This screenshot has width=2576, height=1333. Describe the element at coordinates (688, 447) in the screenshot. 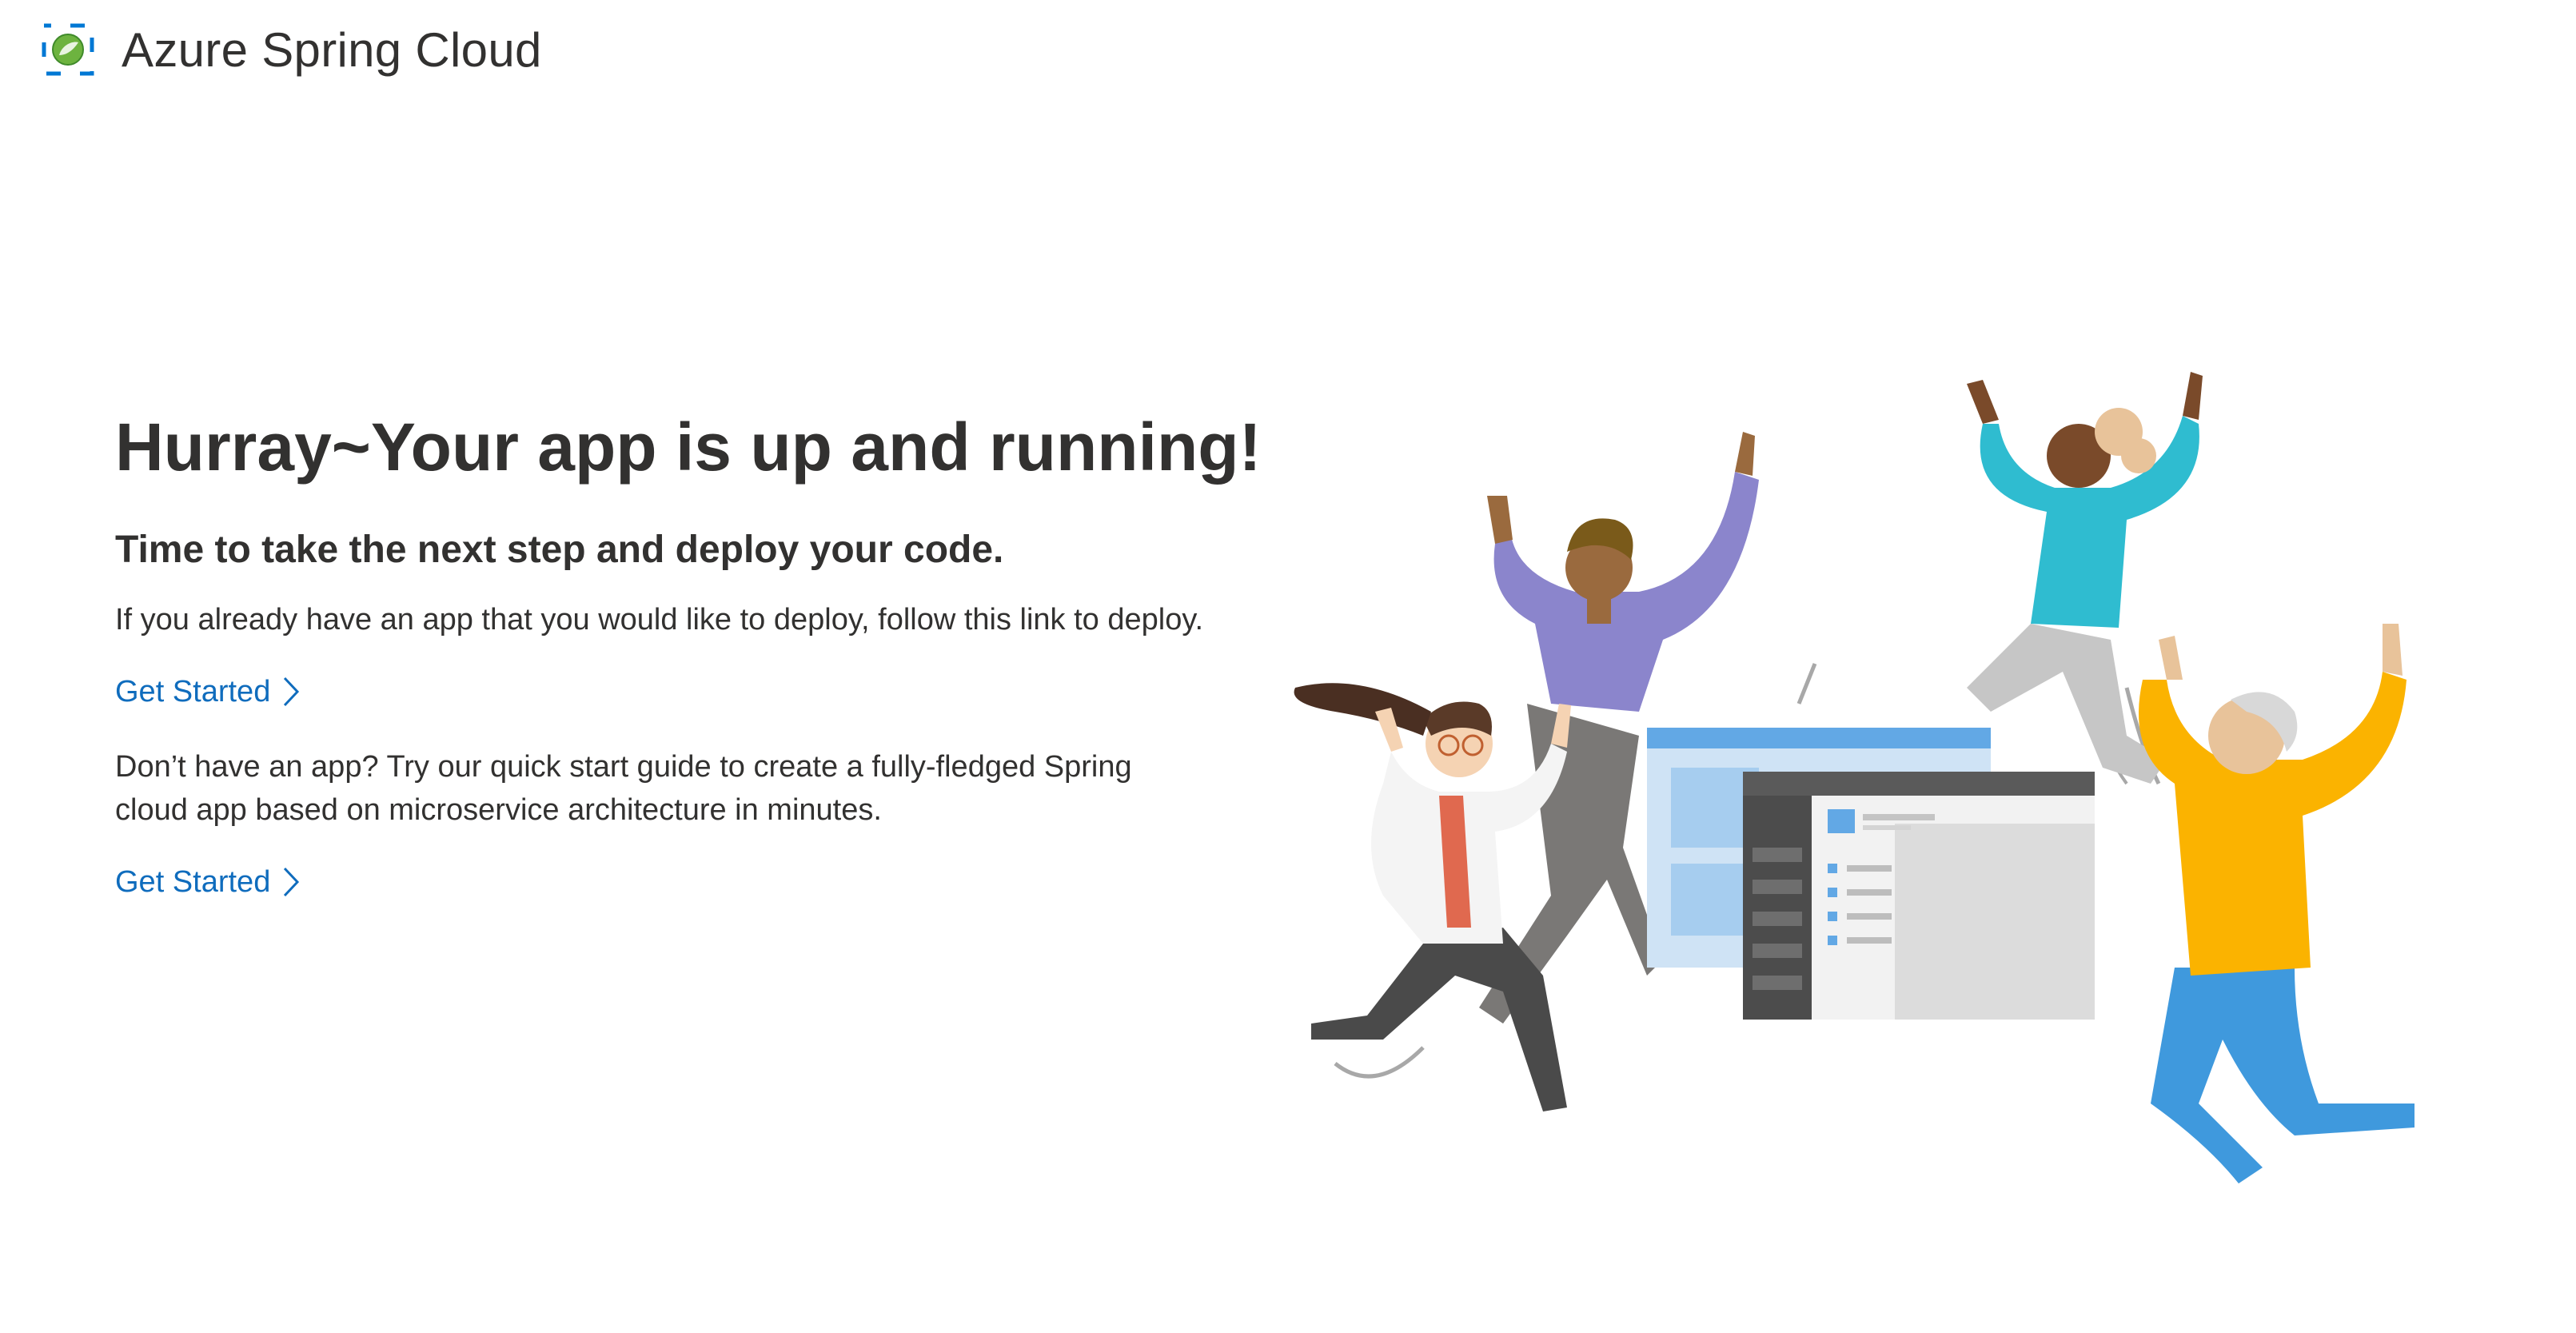

I see `page-headline: Hurray~Your app is up and running!` at that location.